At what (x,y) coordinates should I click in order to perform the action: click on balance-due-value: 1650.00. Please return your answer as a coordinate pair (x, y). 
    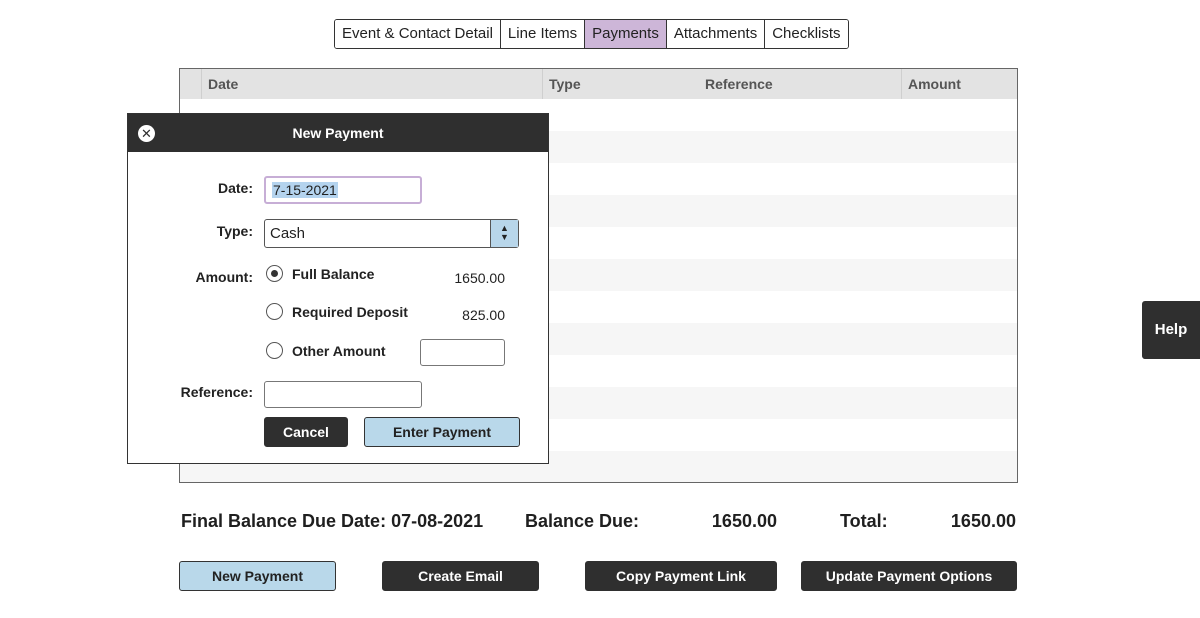
    Looking at the image, I should click on (744, 521).